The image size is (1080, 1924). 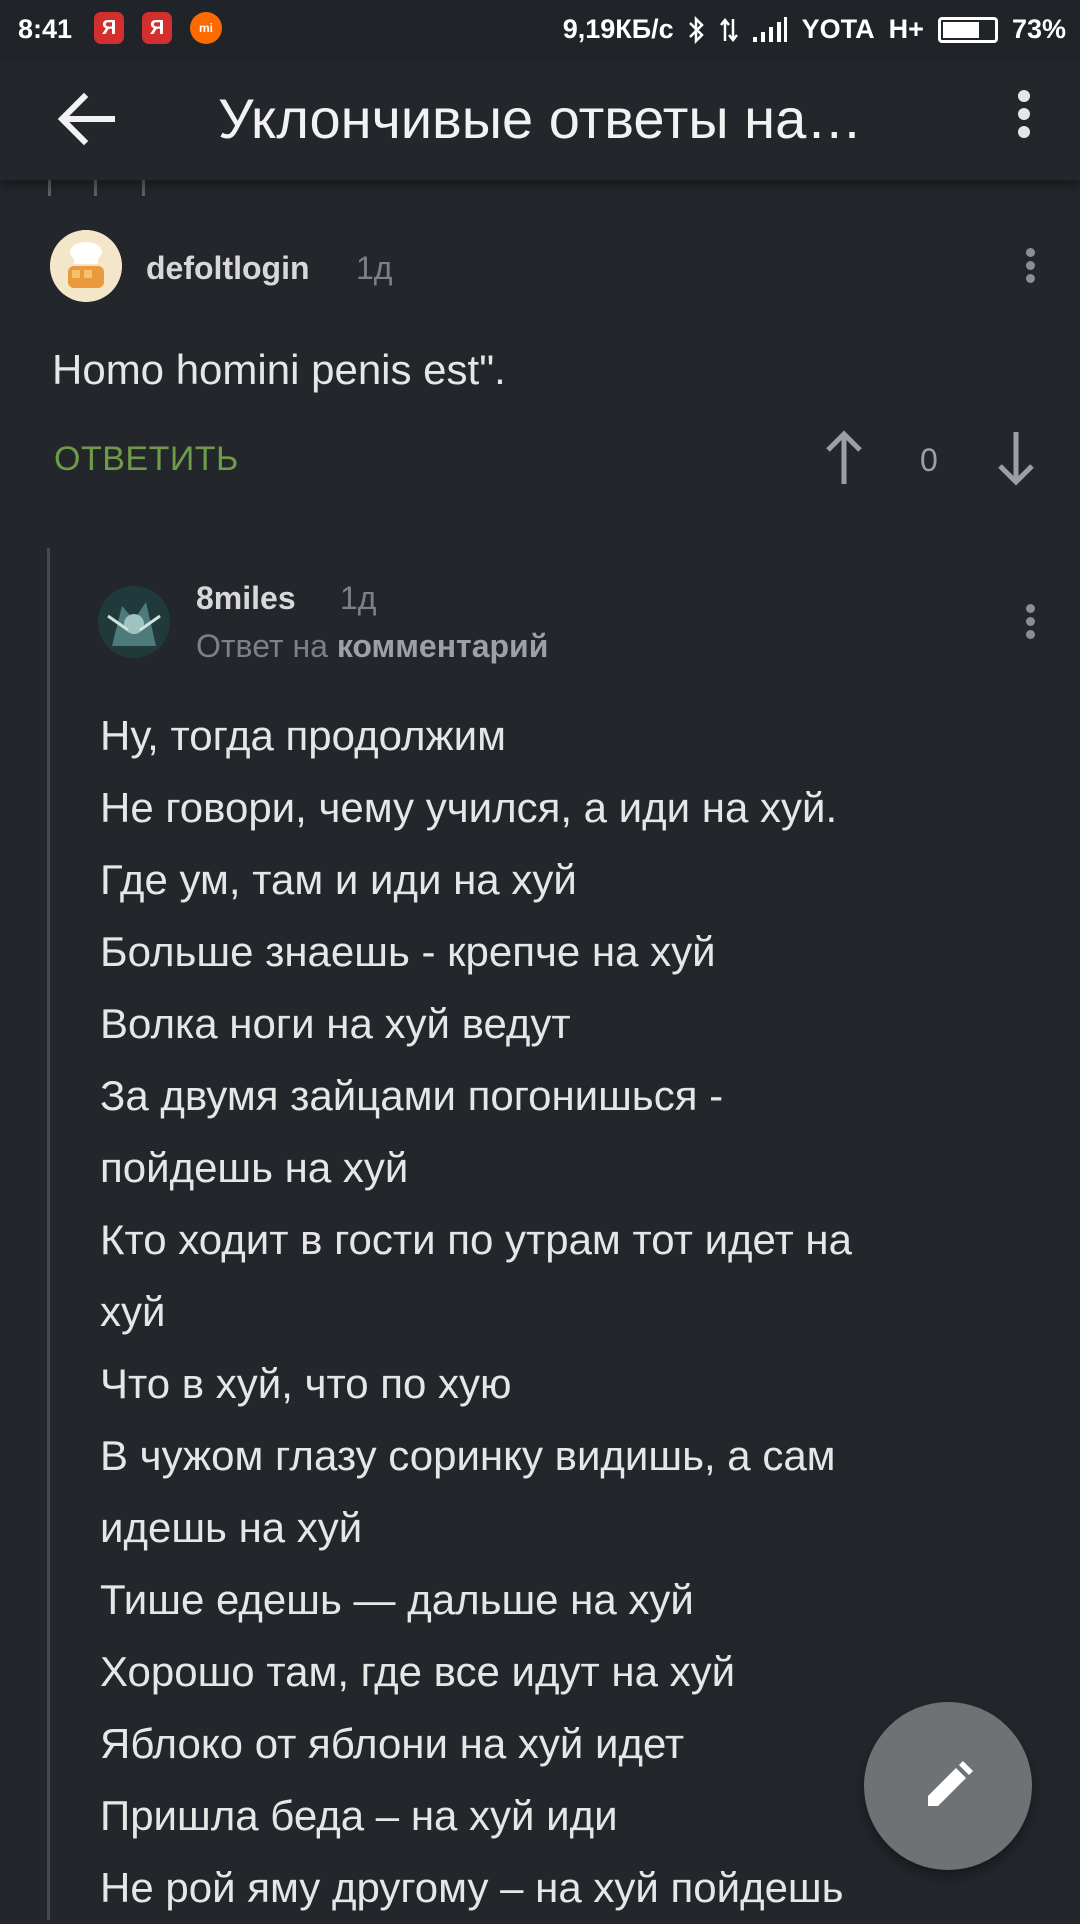 I want to click on thread-line, so click(x=48, y=1234).